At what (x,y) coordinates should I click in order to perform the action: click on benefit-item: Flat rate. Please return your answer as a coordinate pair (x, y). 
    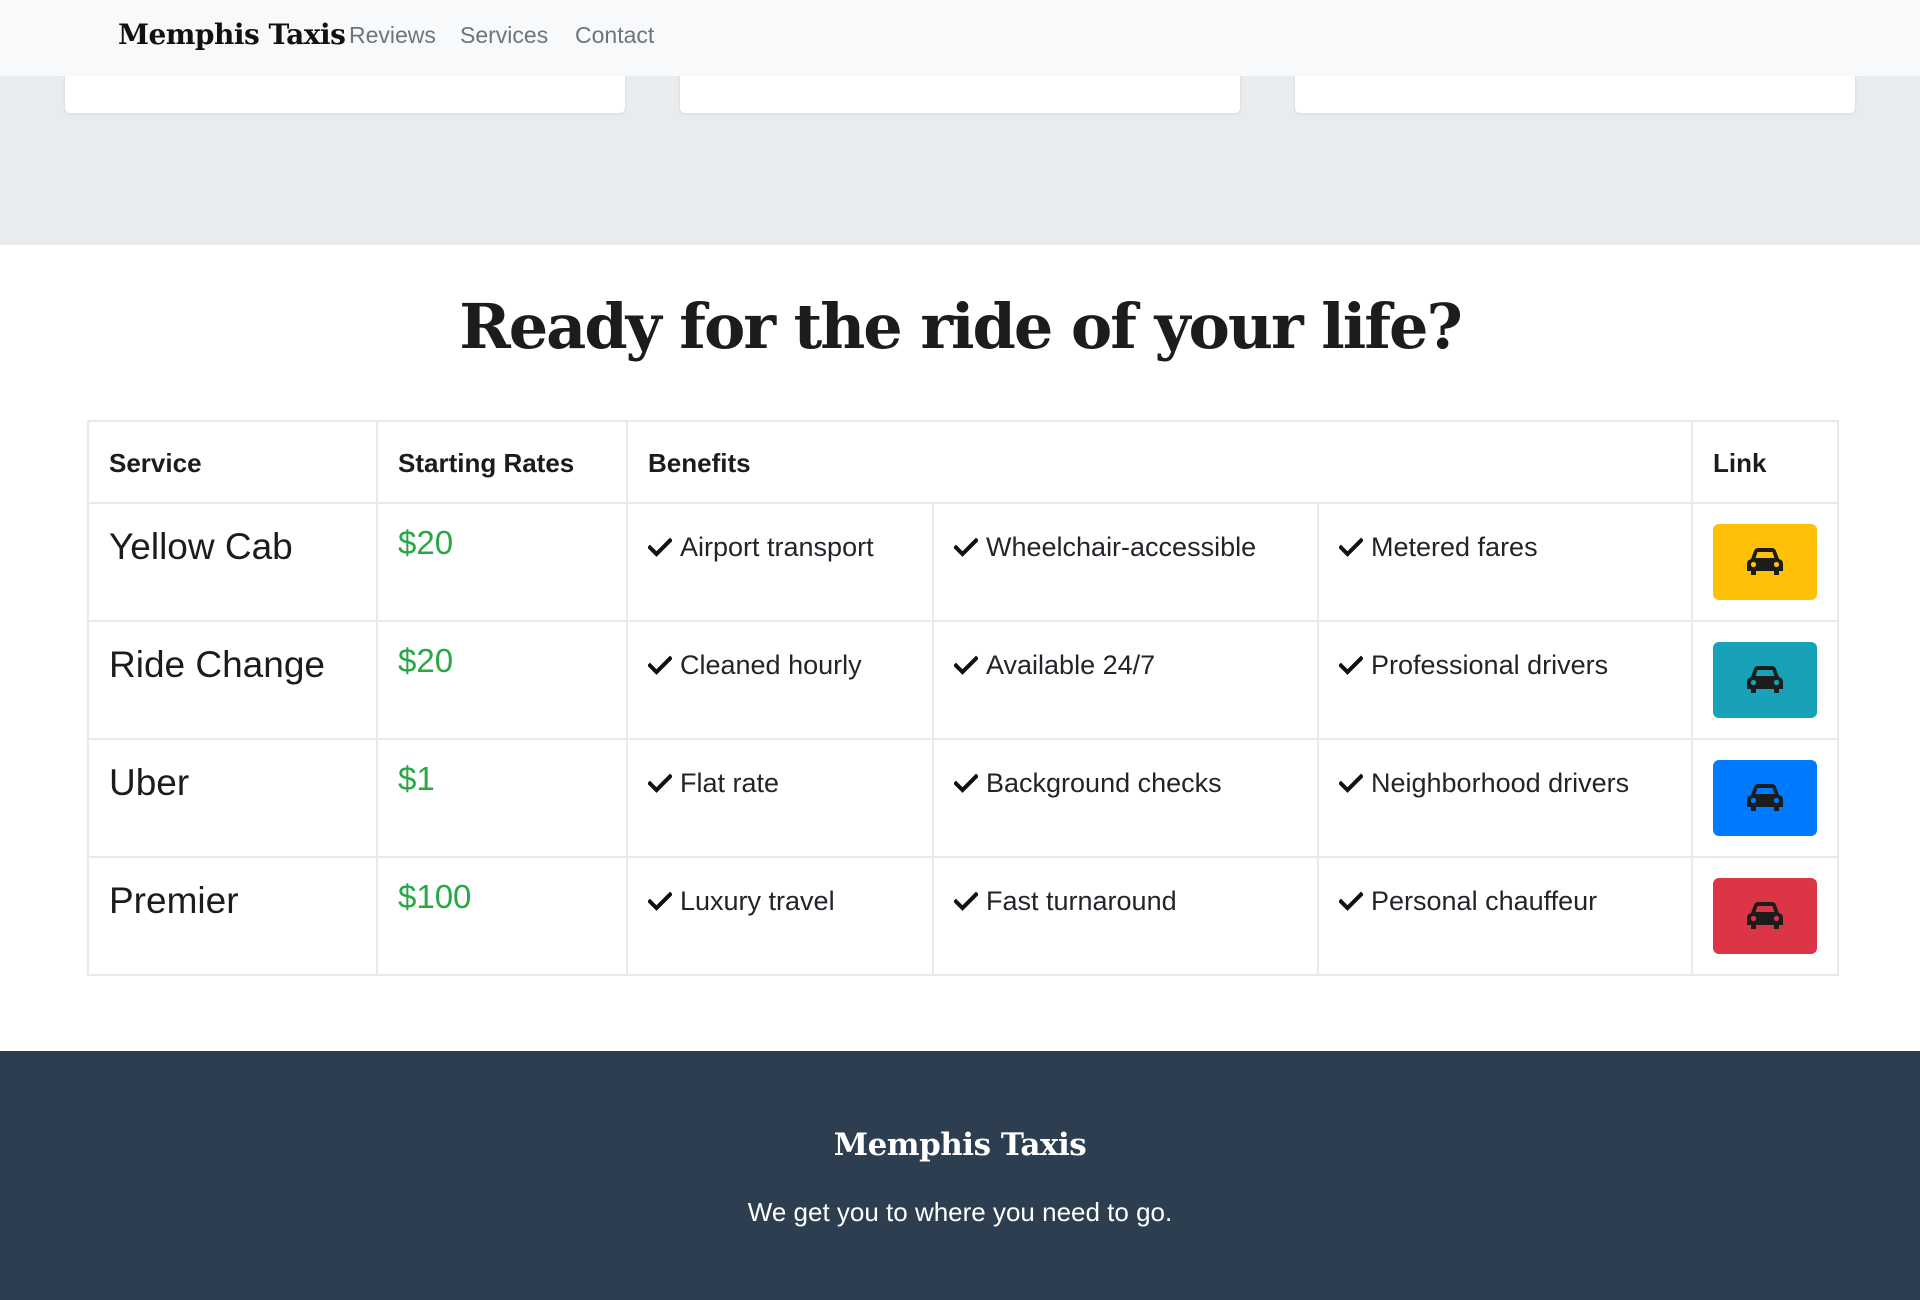
    Looking at the image, I should click on (780, 779).